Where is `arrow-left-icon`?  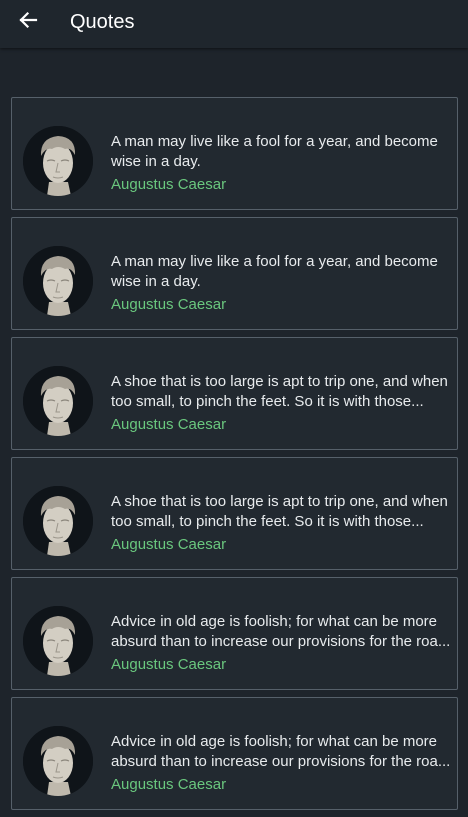 arrow-left-icon is located at coordinates (28, 22).